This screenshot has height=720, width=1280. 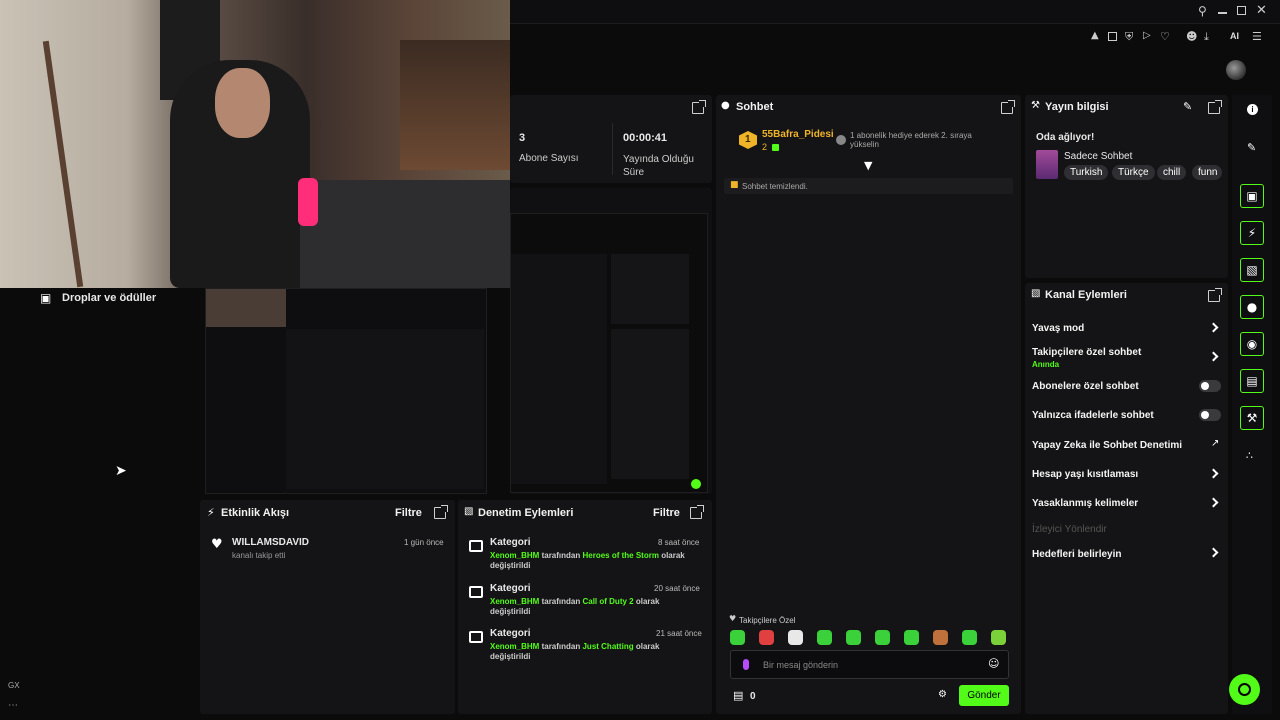 I want to click on top-gifter-count: 2, so click(x=765, y=147).